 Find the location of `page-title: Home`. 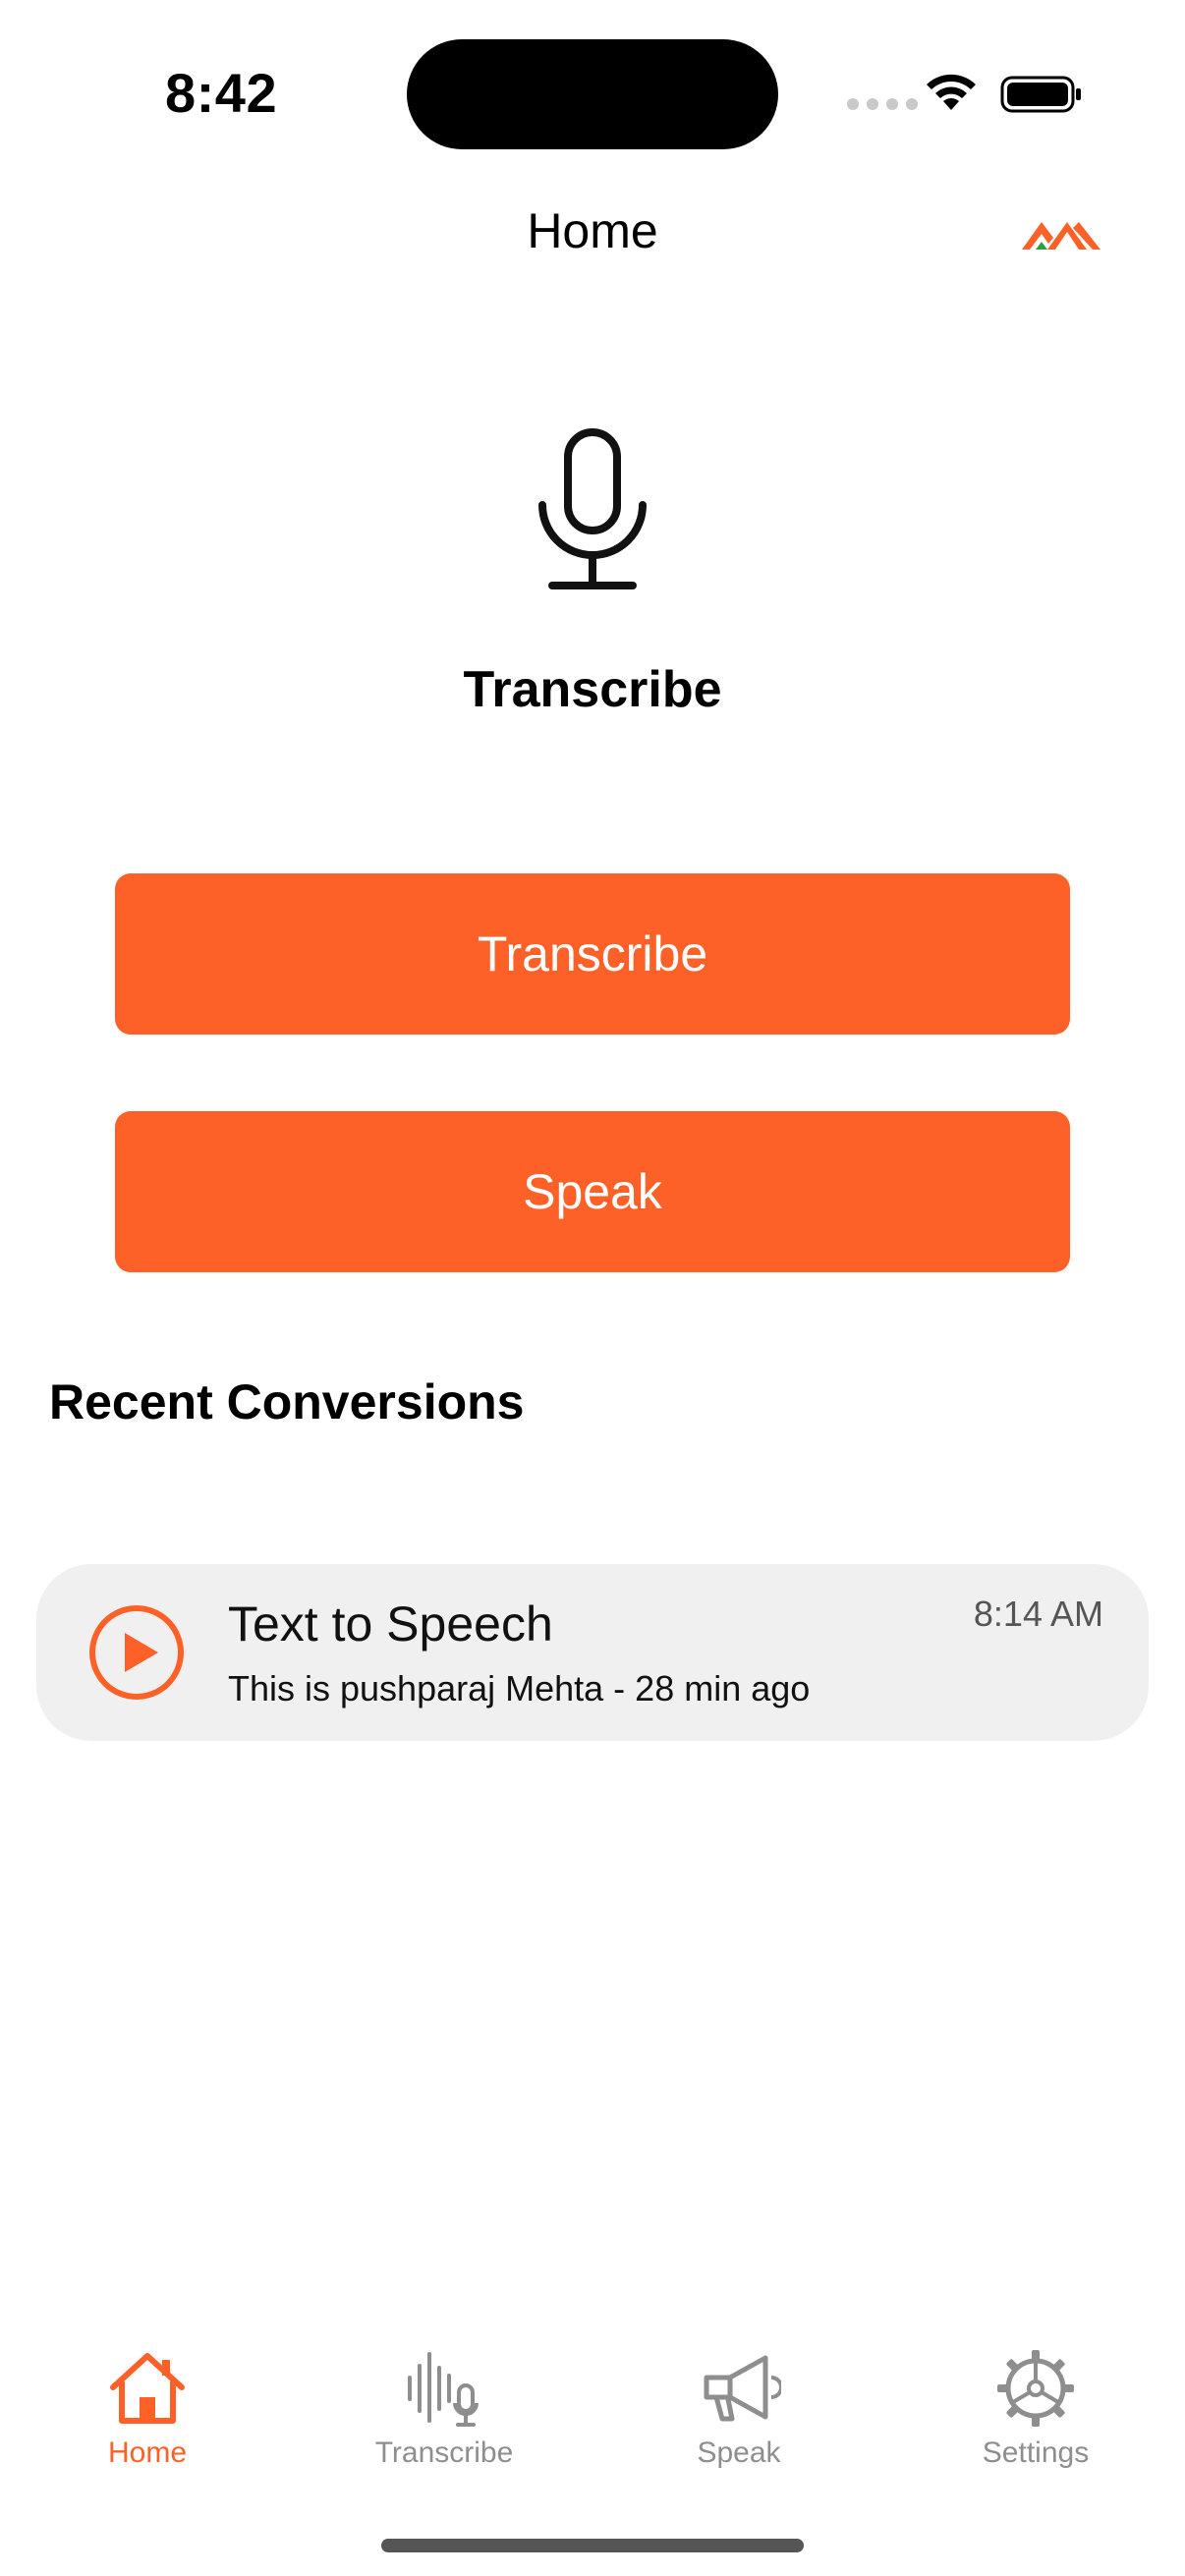

page-title: Home is located at coordinates (592, 230).